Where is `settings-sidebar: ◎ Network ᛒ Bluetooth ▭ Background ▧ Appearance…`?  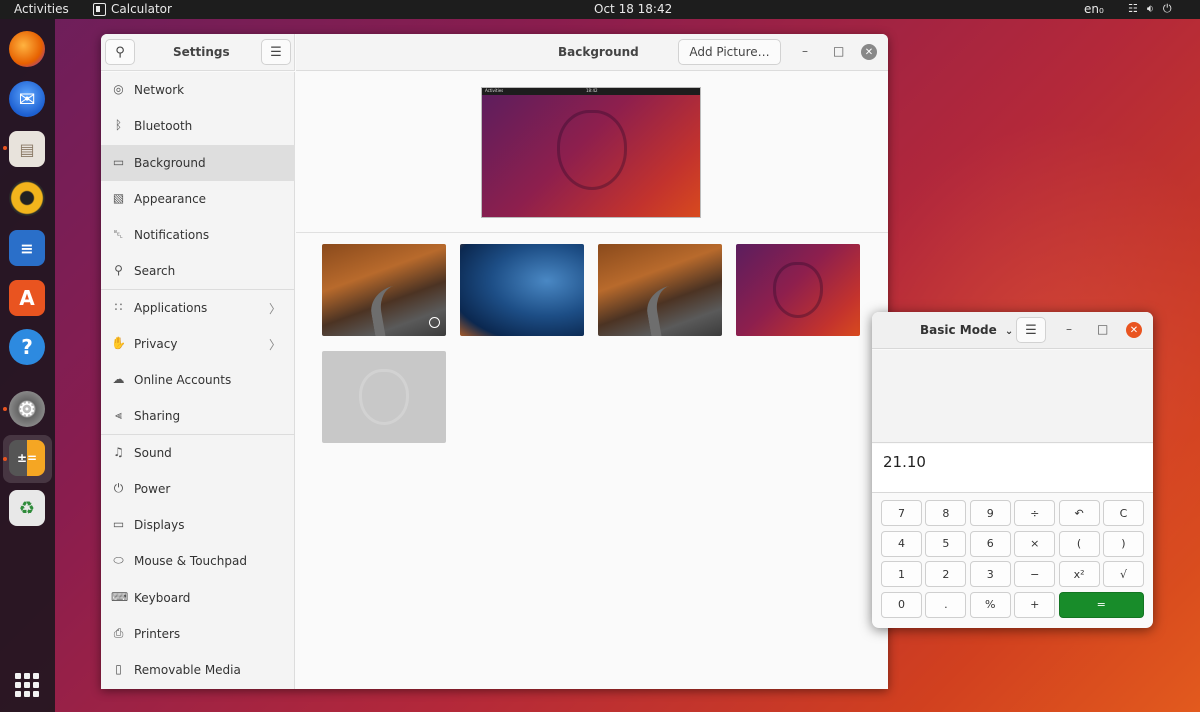
settings-sidebar: ◎ Network ᛒ Bluetooth ▭ Background ▧ Appearance… is located at coordinates (198, 380).